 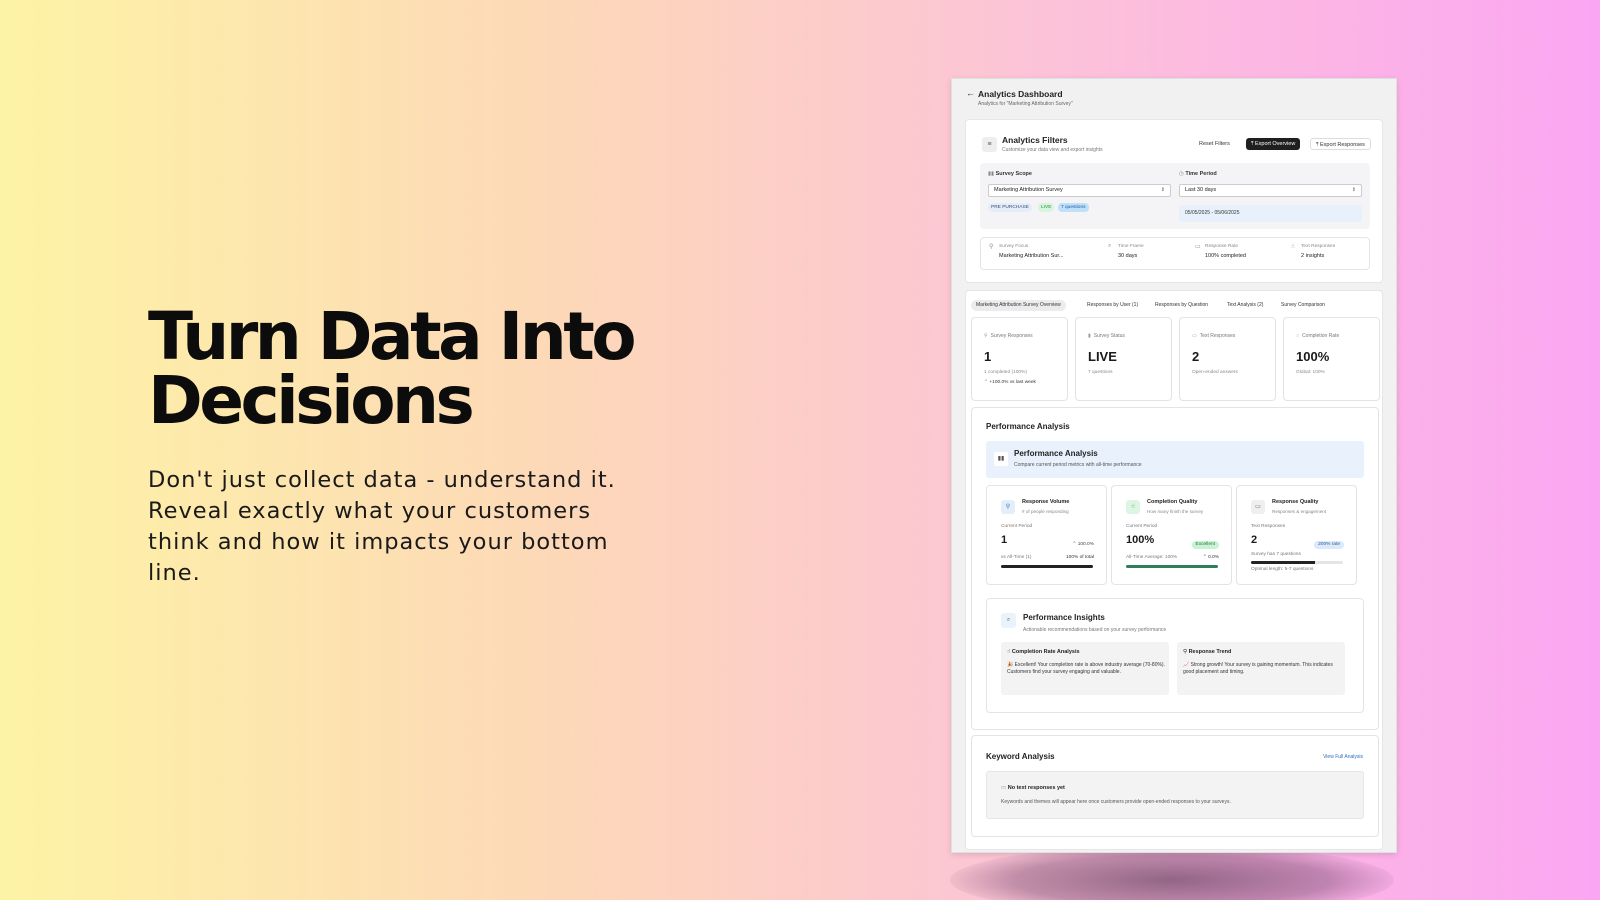 I want to click on stat-trend: ⌃ +100.0% vs last week, so click(x=1010, y=382).